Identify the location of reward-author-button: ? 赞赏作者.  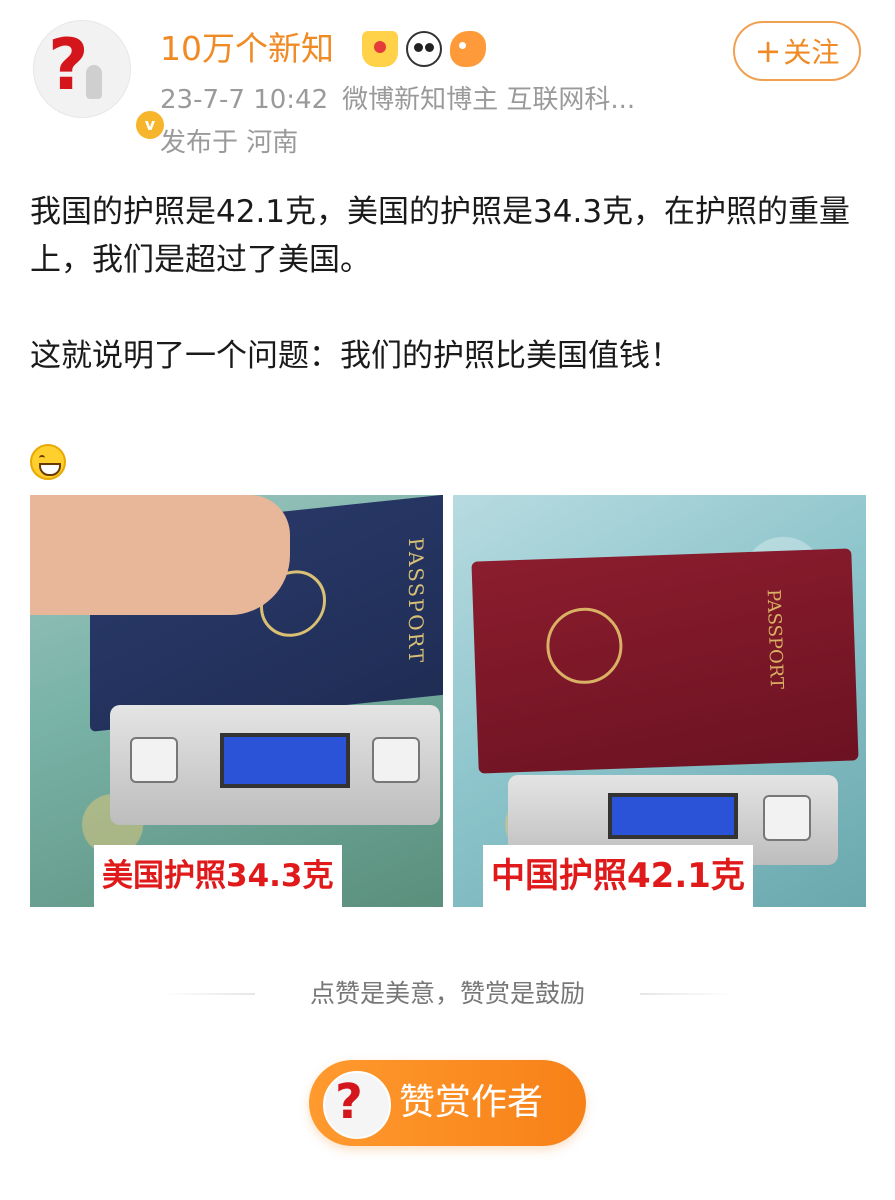
(447, 1103).